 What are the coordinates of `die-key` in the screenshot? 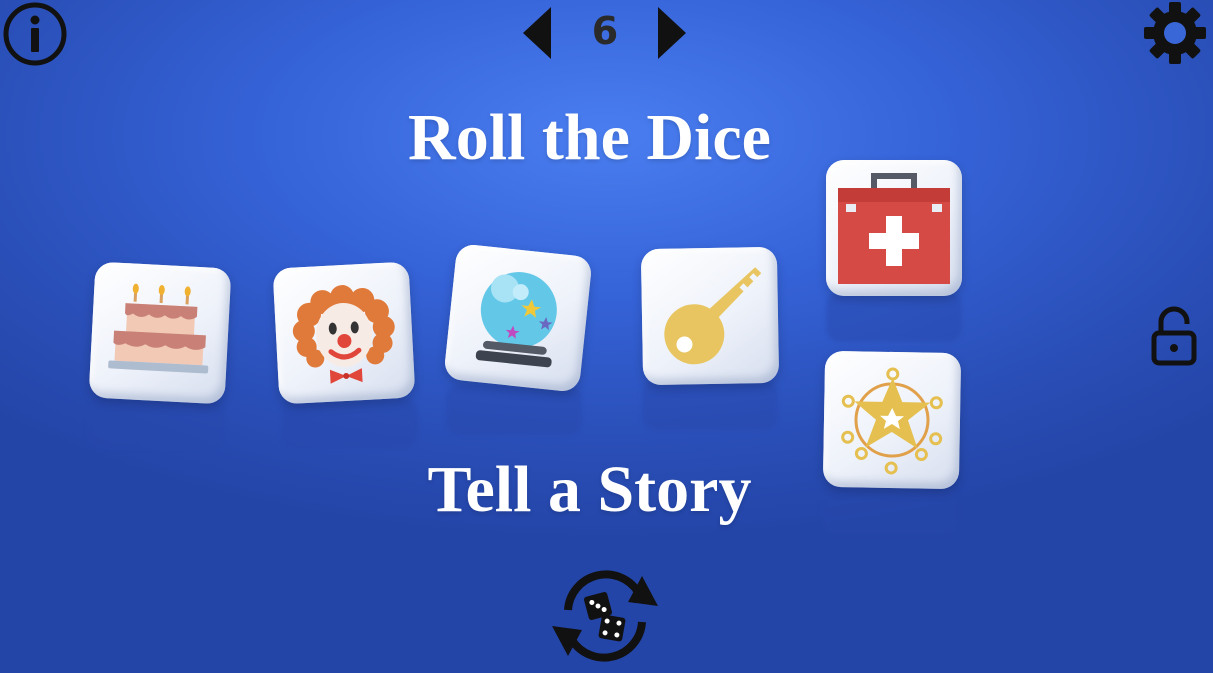 It's located at (710, 316).